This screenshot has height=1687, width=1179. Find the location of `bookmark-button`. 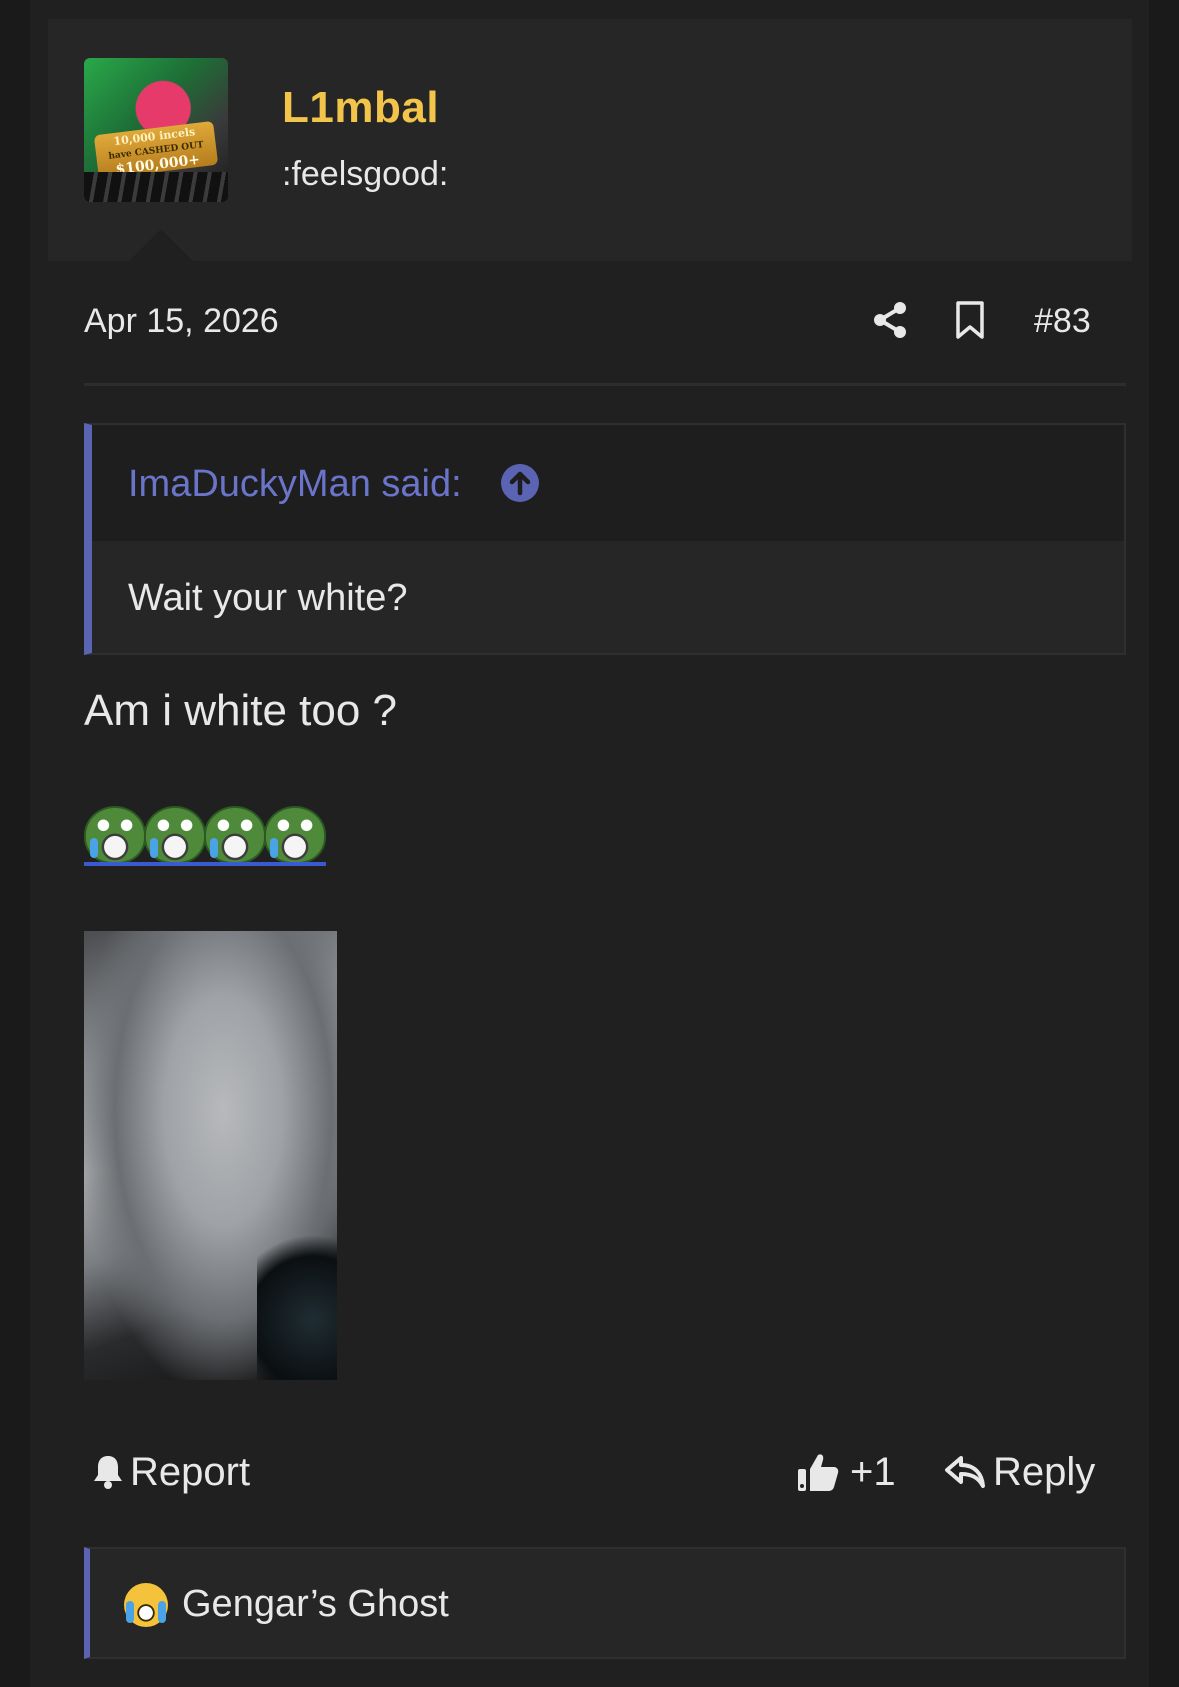

bookmark-button is located at coordinates (970, 320).